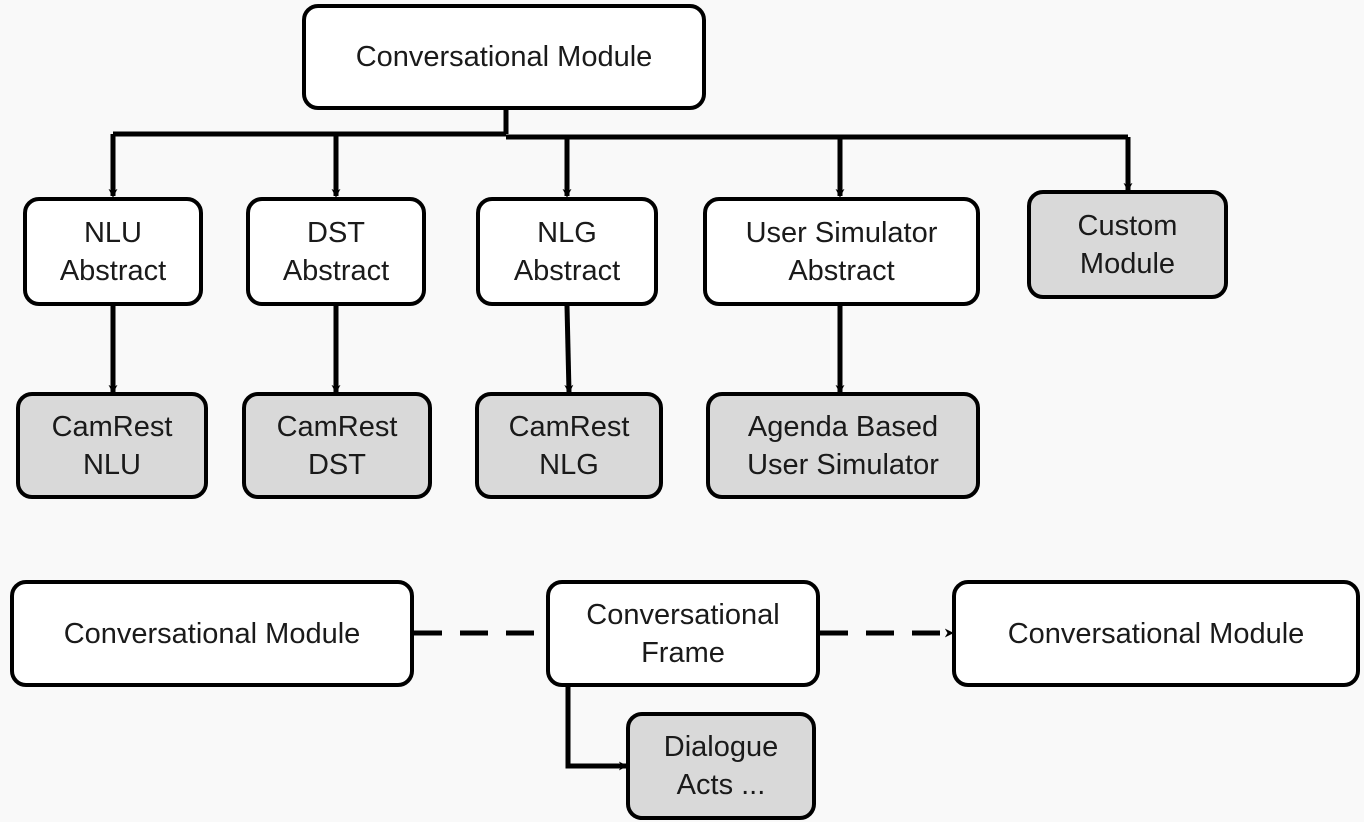 This screenshot has width=1364, height=822. I want to click on dst-abstract-box: DST Abstract, so click(336, 251).